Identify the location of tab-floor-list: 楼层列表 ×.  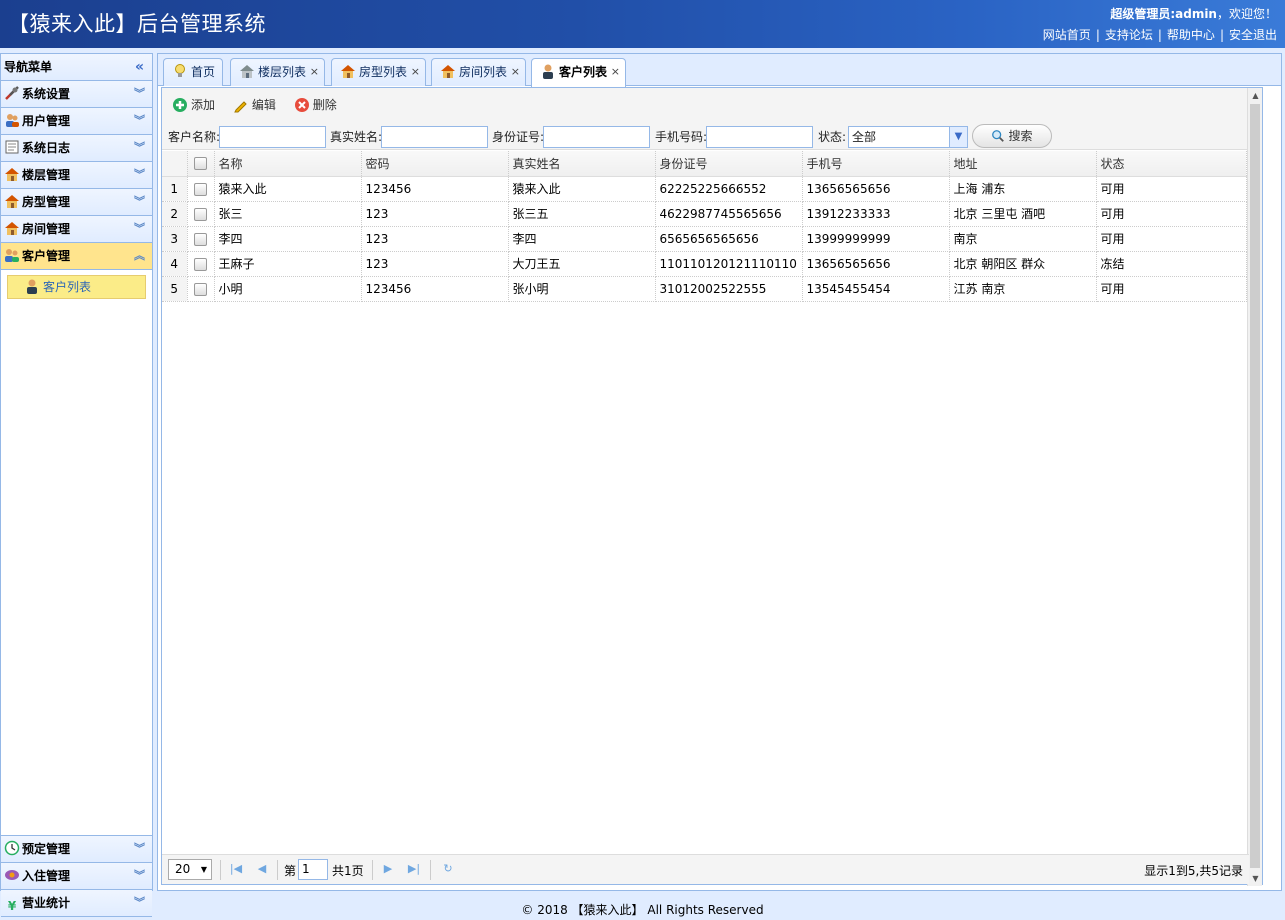
(277, 72).